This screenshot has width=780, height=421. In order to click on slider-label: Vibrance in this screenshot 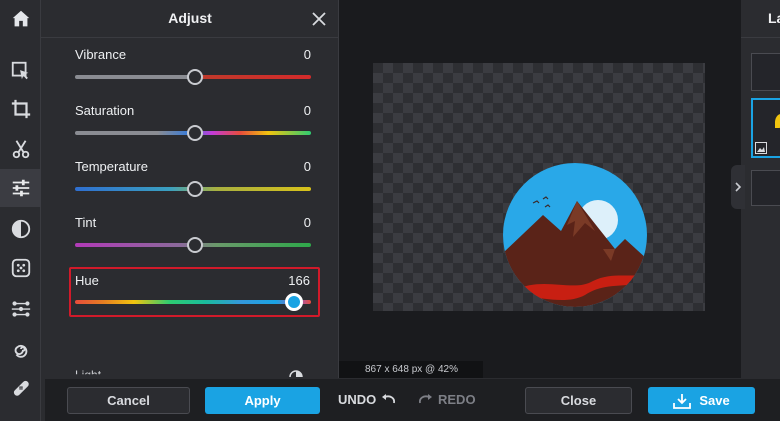, I will do `click(101, 54)`.